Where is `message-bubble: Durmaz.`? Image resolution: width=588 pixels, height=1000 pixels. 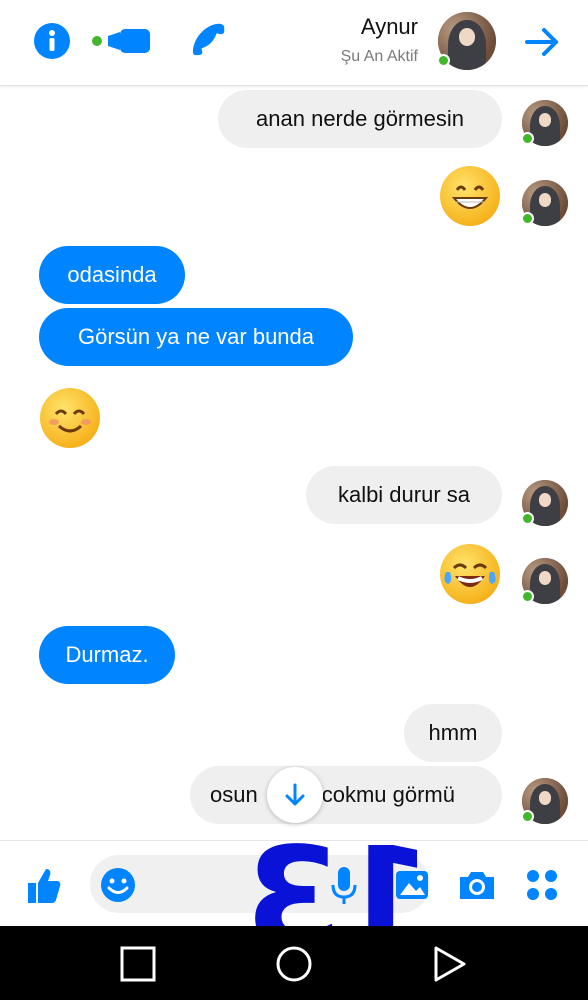
message-bubble: Durmaz. is located at coordinates (107, 655).